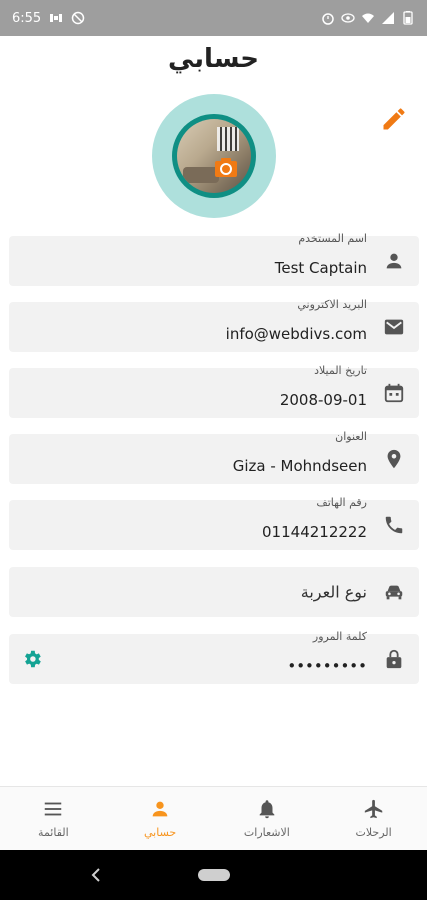 This screenshot has height=900, width=427. Describe the element at coordinates (53, 818) in the screenshot. I see `nav-item-menu: القائمة` at that location.